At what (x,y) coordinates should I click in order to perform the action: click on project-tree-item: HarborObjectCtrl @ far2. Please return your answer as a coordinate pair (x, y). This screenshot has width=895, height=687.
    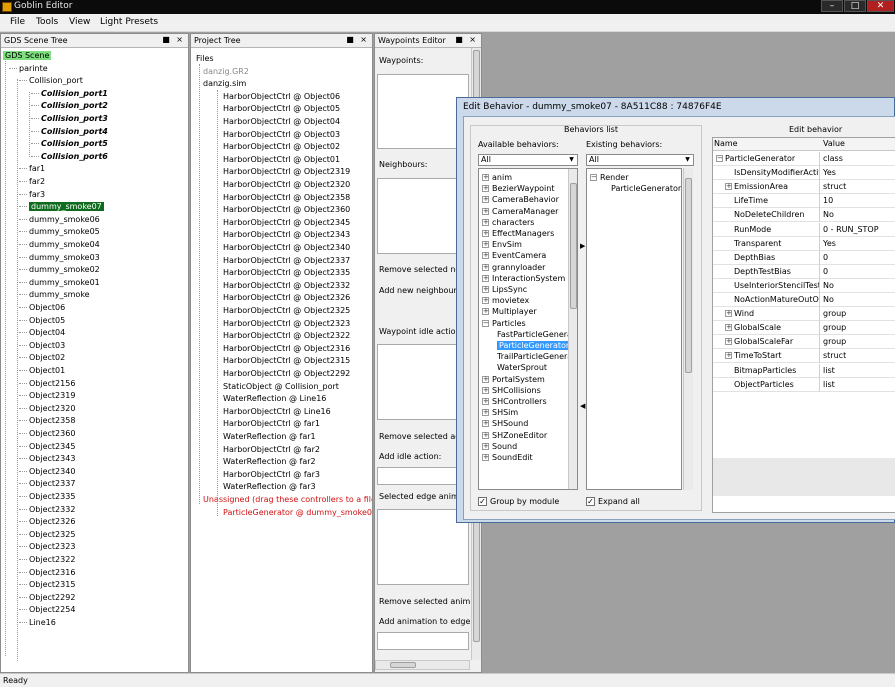
    Looking at the image, I should click on (271, 449).